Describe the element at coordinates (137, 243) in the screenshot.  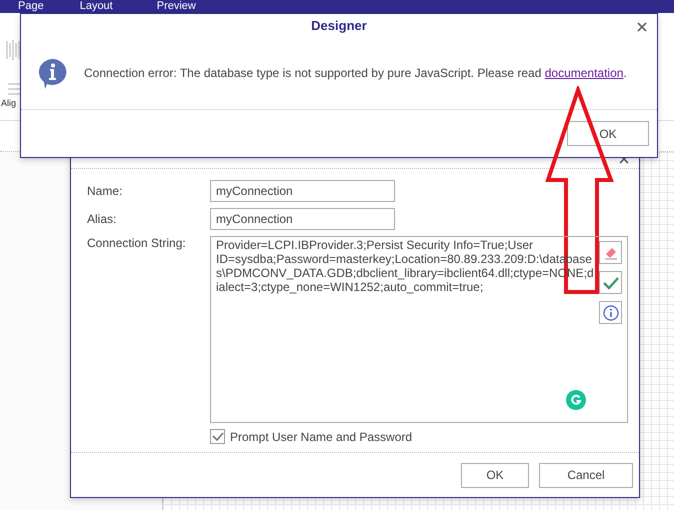
I see `field-label: Connection String:` at that location.